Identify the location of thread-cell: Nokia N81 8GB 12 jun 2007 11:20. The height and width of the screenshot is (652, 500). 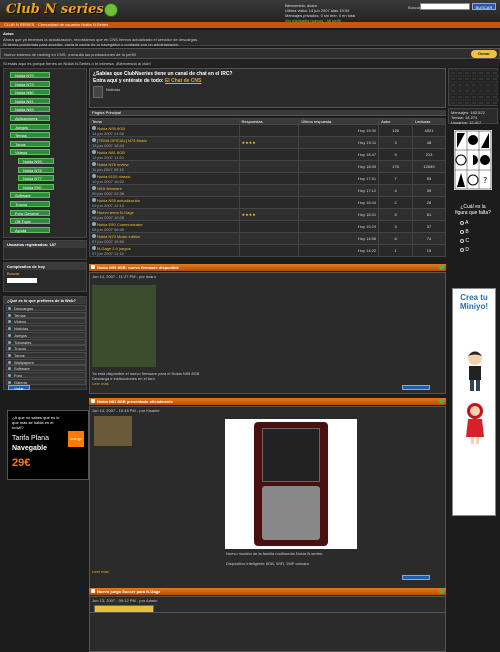
(164, 154).